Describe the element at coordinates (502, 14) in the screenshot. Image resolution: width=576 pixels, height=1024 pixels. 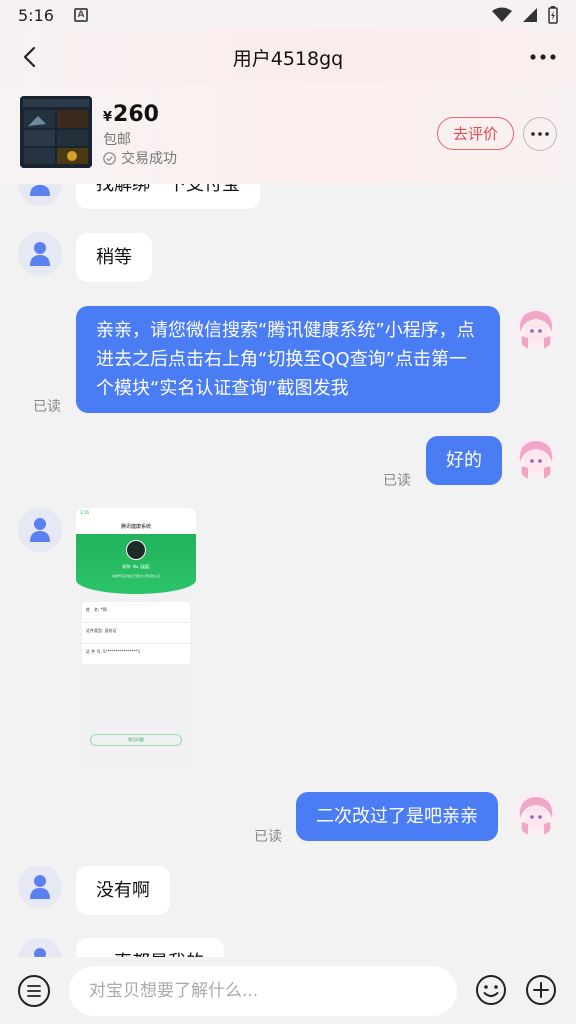
I see `wifi-icon` at that location.